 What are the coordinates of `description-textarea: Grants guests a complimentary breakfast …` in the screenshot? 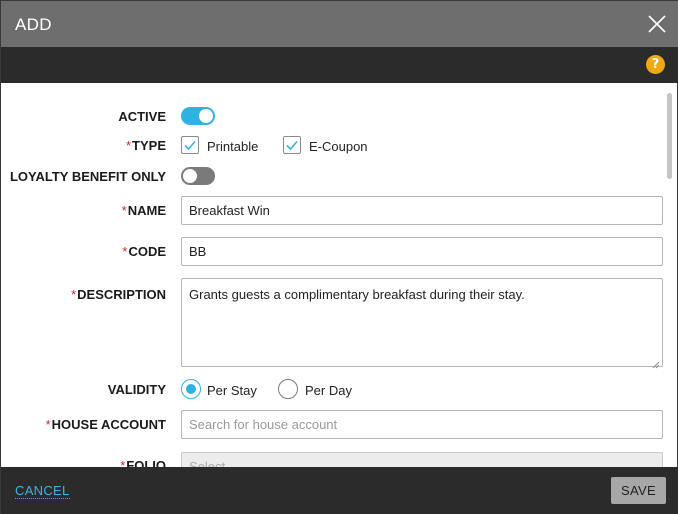 It's located at (422, 322).